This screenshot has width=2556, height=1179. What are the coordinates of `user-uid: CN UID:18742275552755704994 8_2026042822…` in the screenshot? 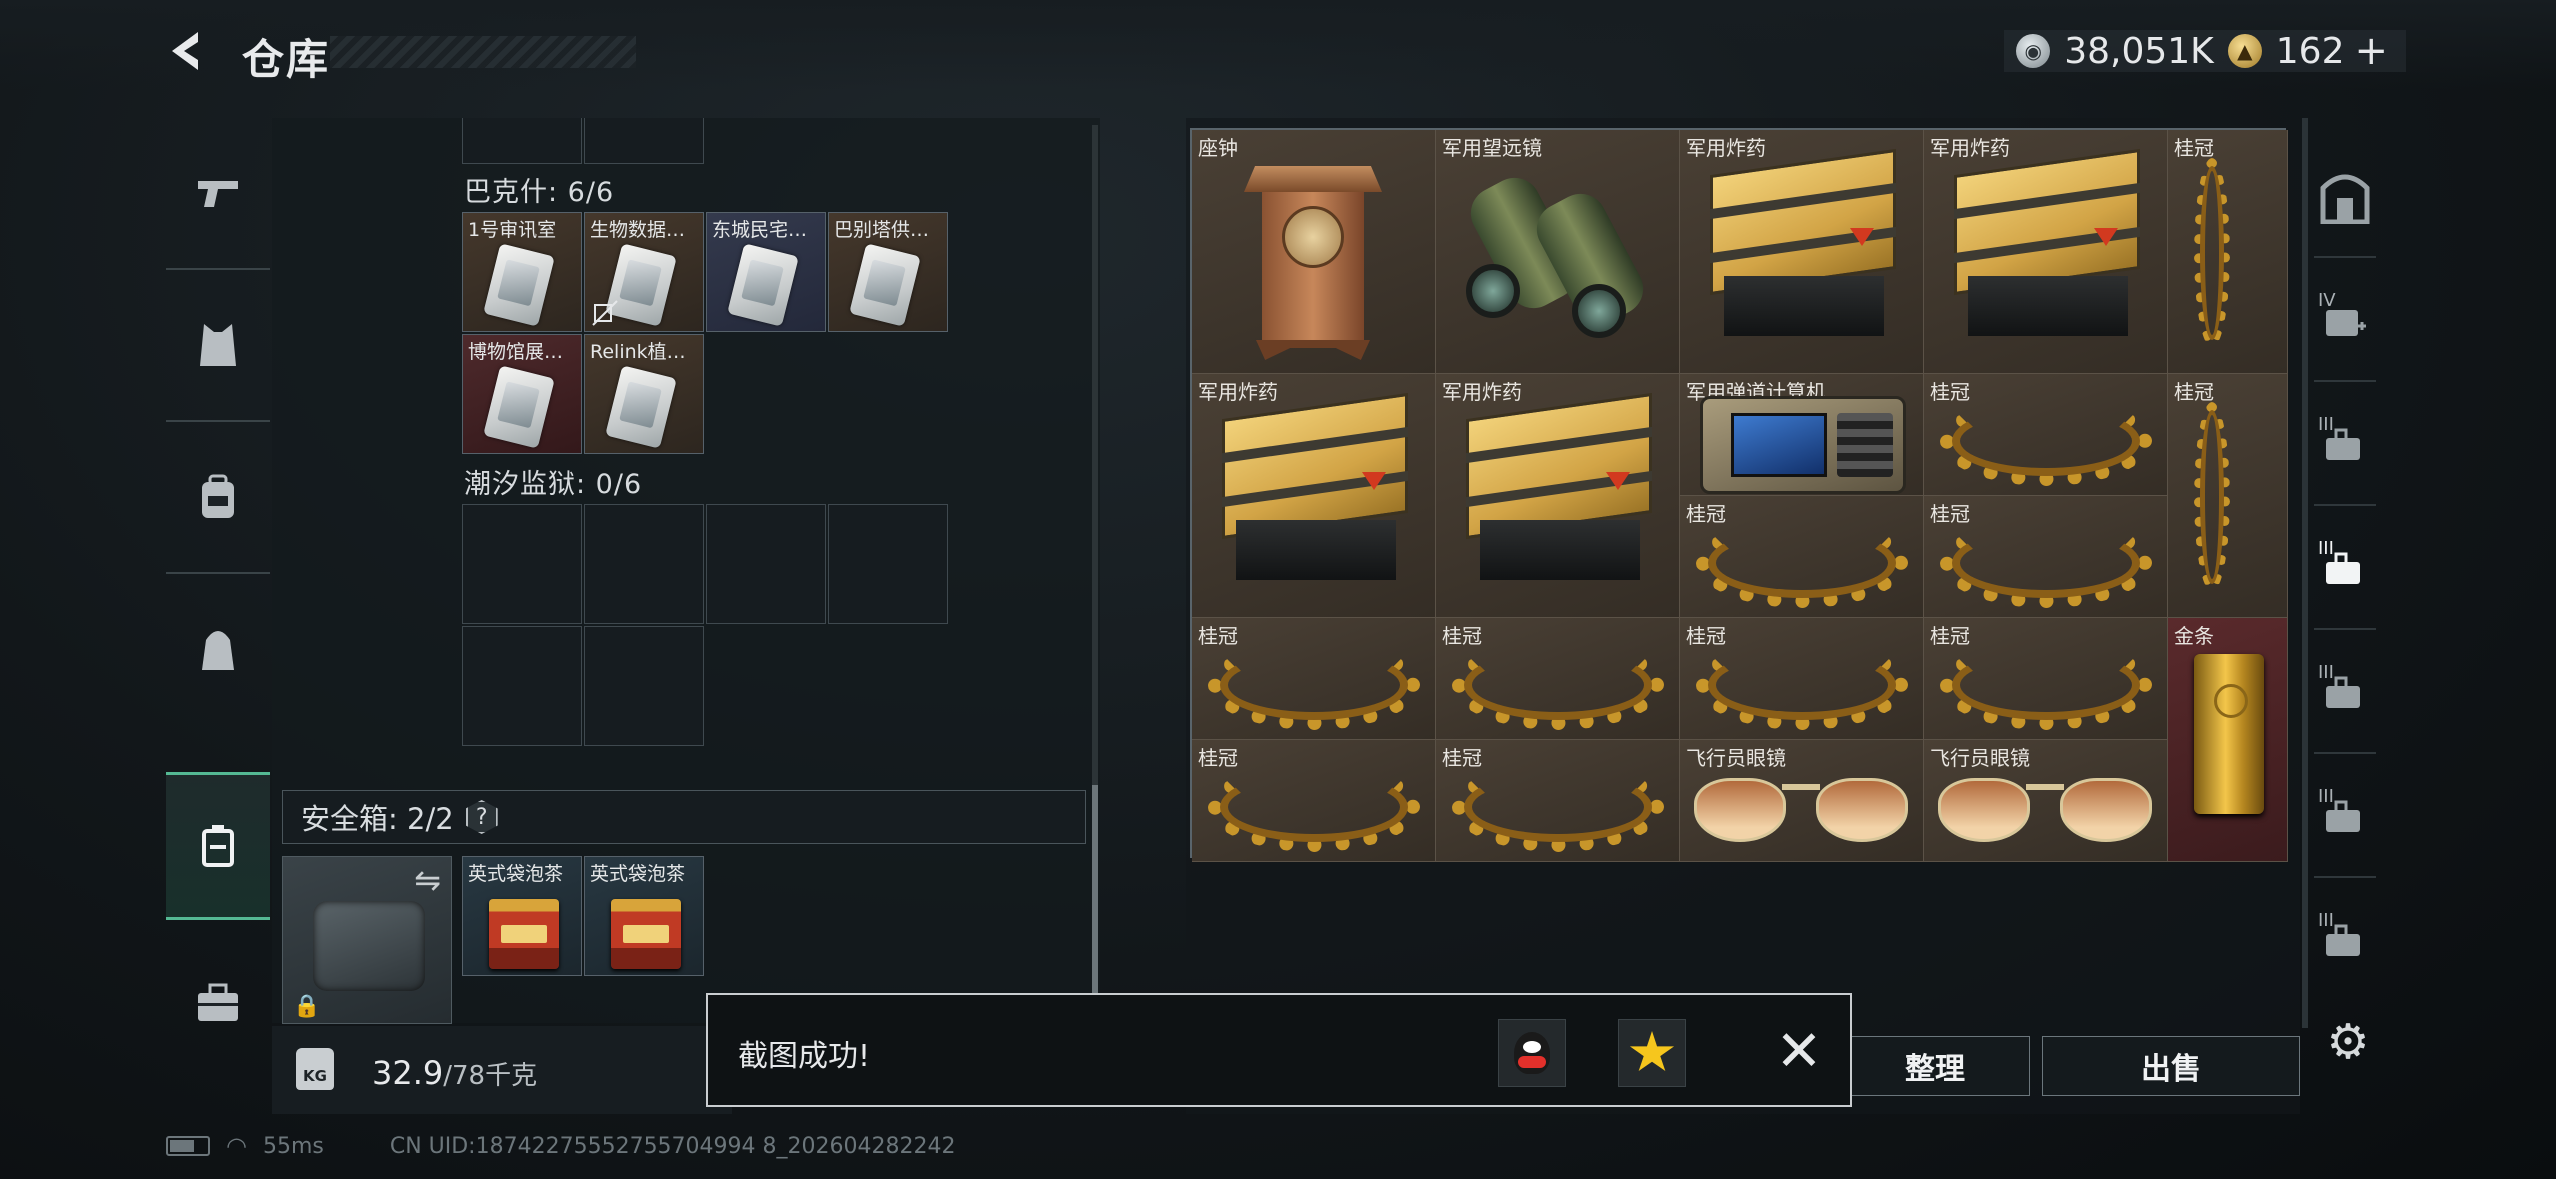 It's located at (672, 1146).